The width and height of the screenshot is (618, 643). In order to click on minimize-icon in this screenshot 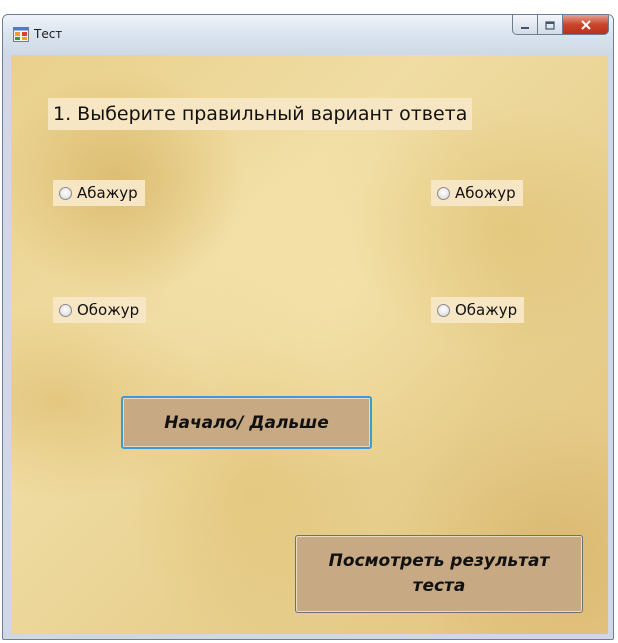, I will do `click(525, 24)`.